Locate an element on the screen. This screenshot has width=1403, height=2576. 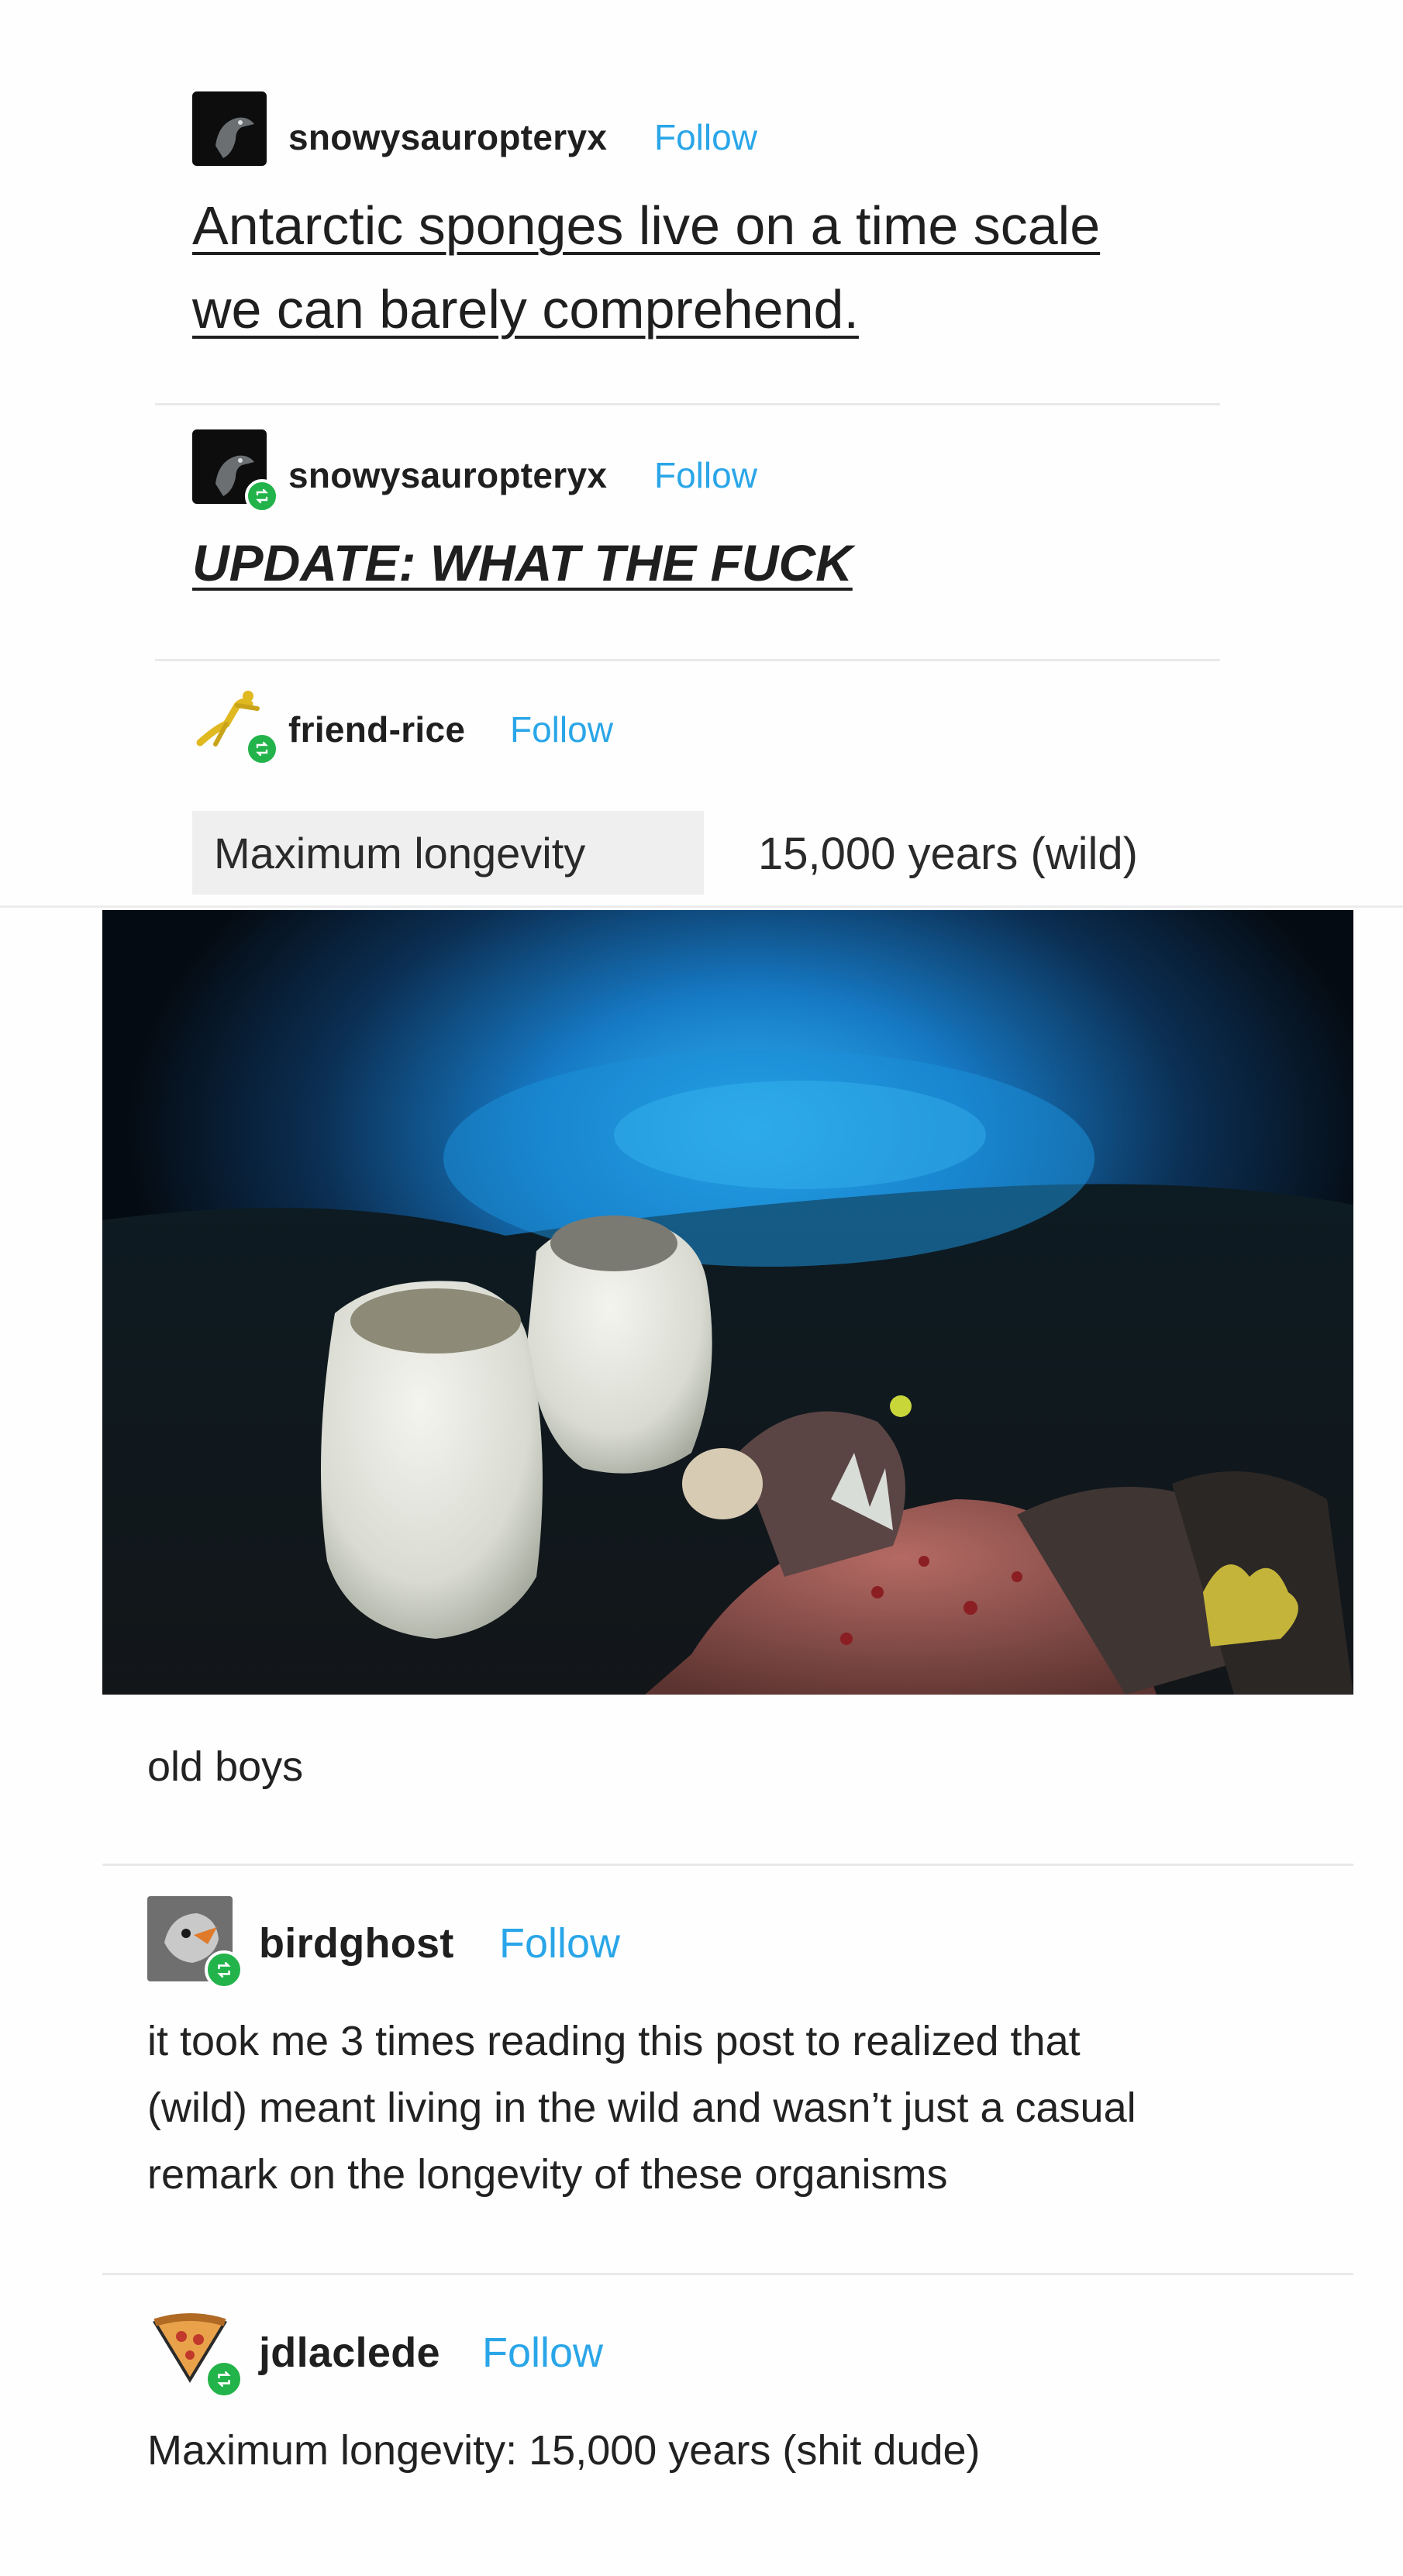
post-title-line-2: we can barely comprehend. is located at coordinates (525, 309).